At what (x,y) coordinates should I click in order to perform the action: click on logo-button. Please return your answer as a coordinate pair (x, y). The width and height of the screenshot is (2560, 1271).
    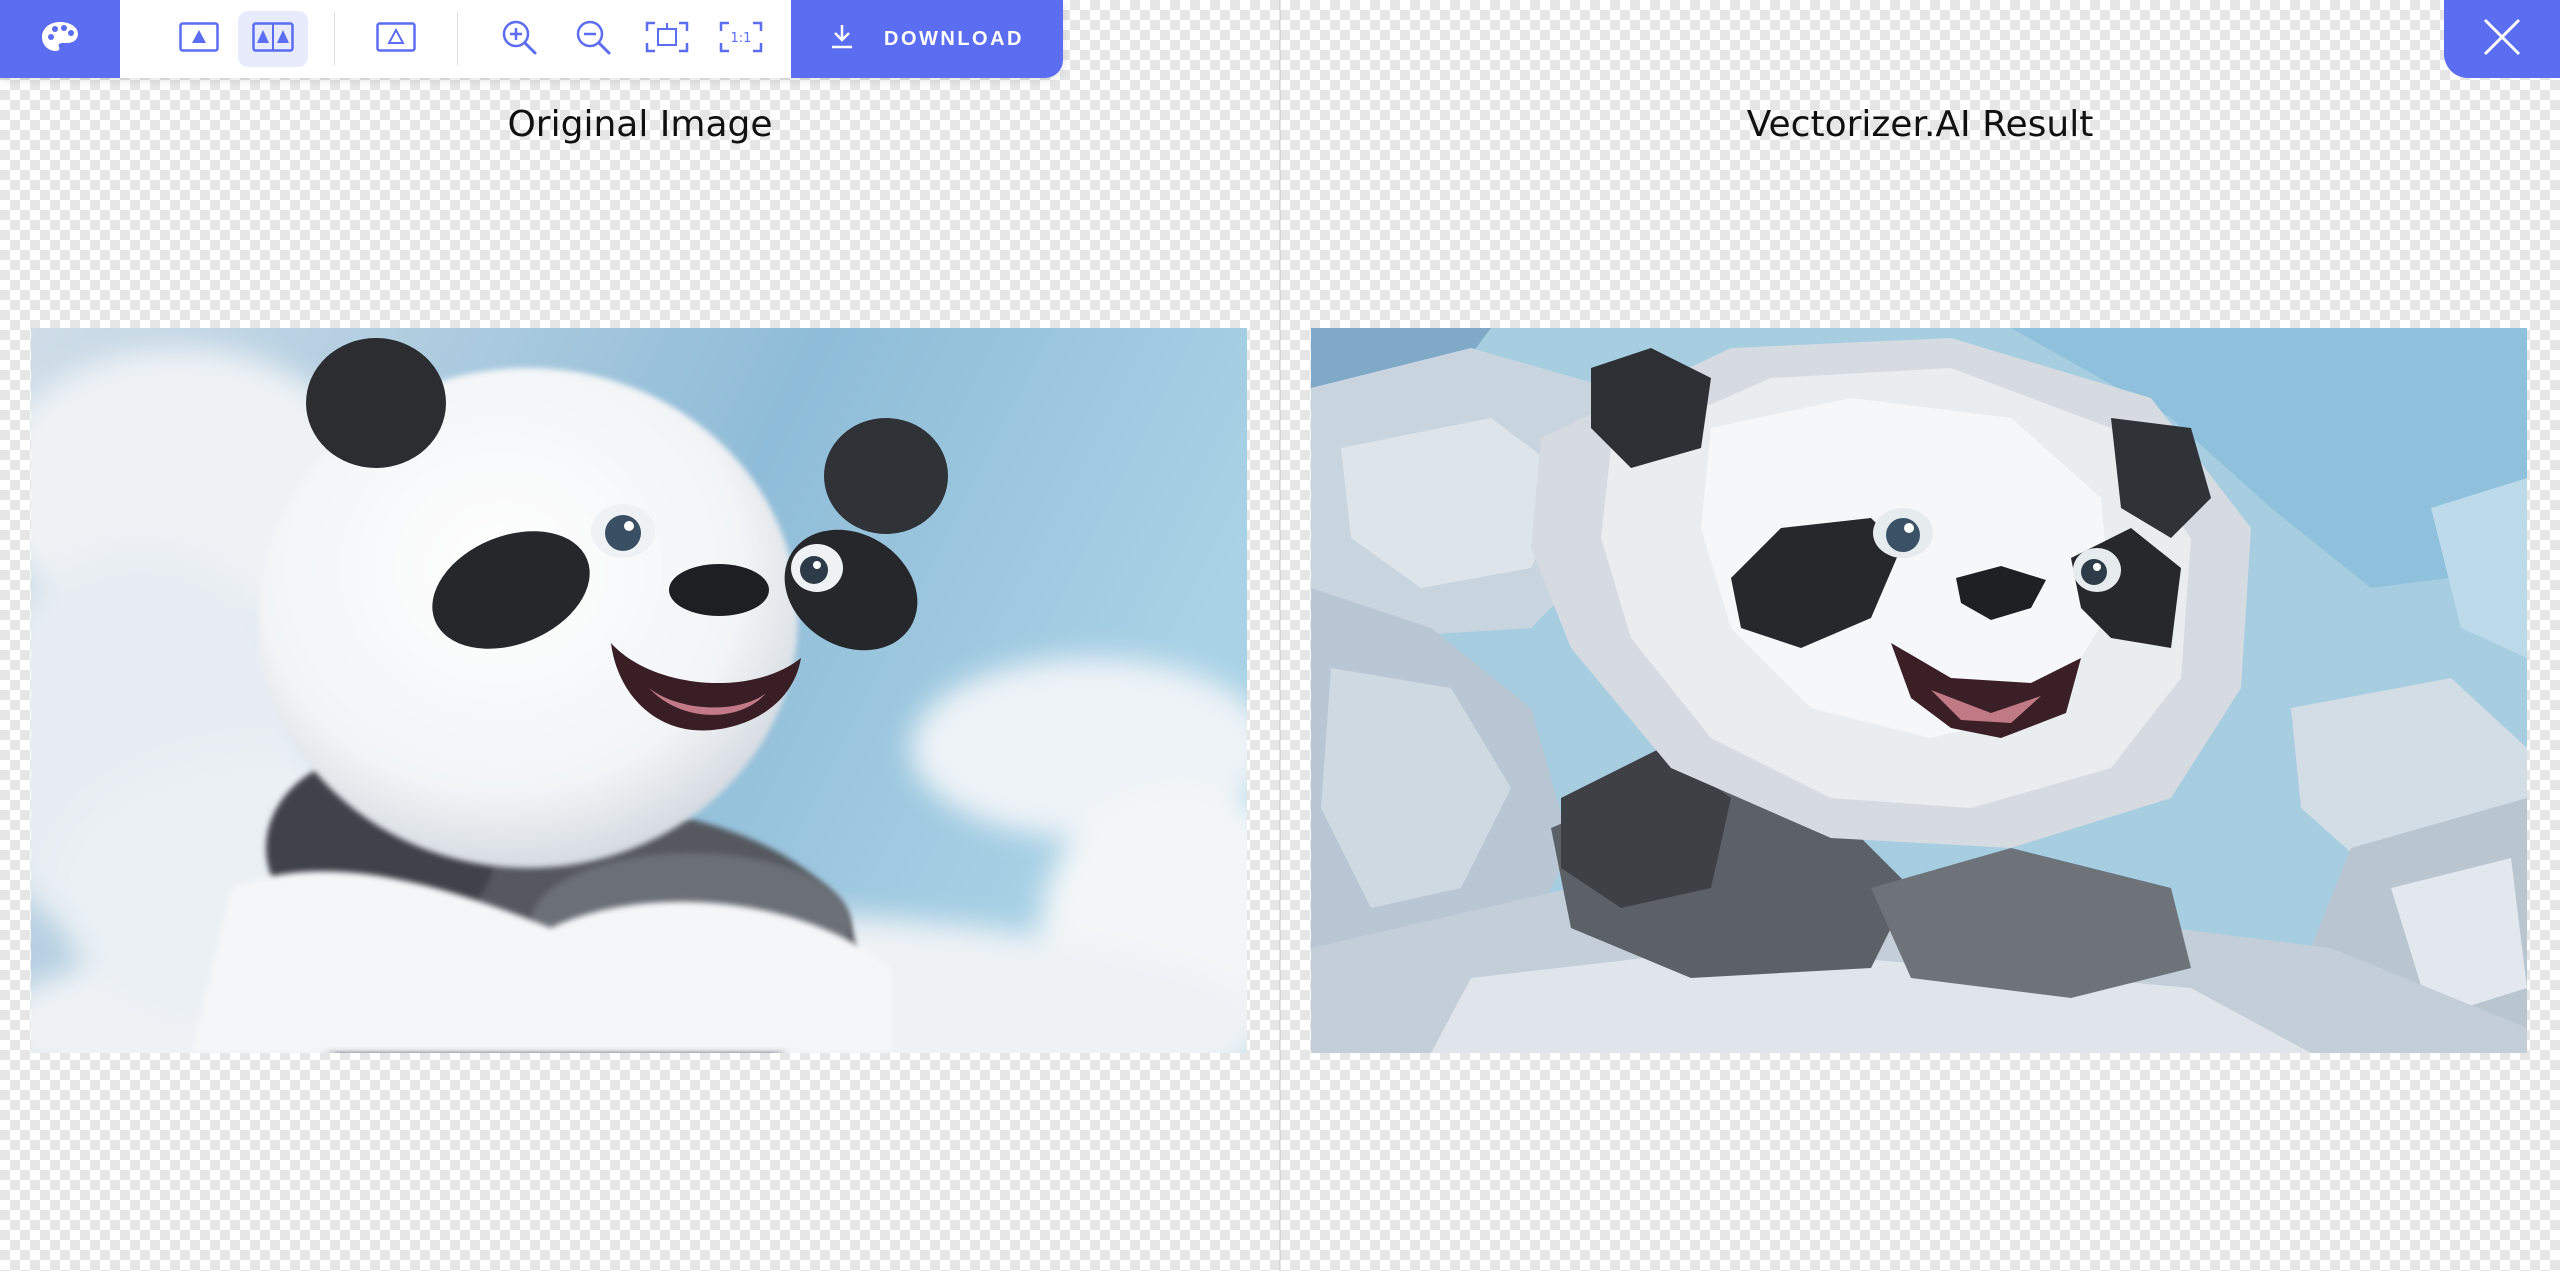
    Looking at the image, I should click on (60, 39).